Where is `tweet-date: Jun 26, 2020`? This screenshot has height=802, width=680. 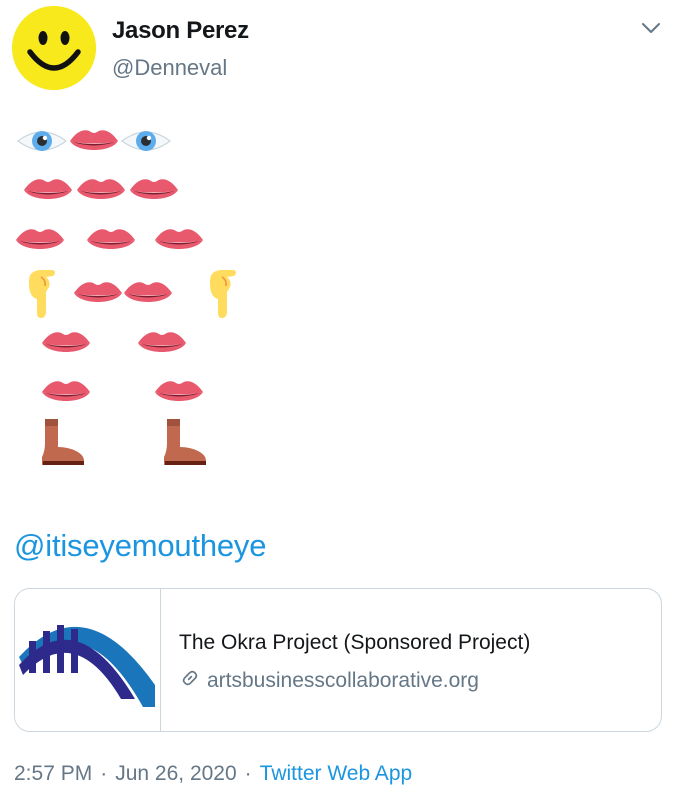
tweet-date: Jun 26, 2020 is located at coordinates (175, 774).